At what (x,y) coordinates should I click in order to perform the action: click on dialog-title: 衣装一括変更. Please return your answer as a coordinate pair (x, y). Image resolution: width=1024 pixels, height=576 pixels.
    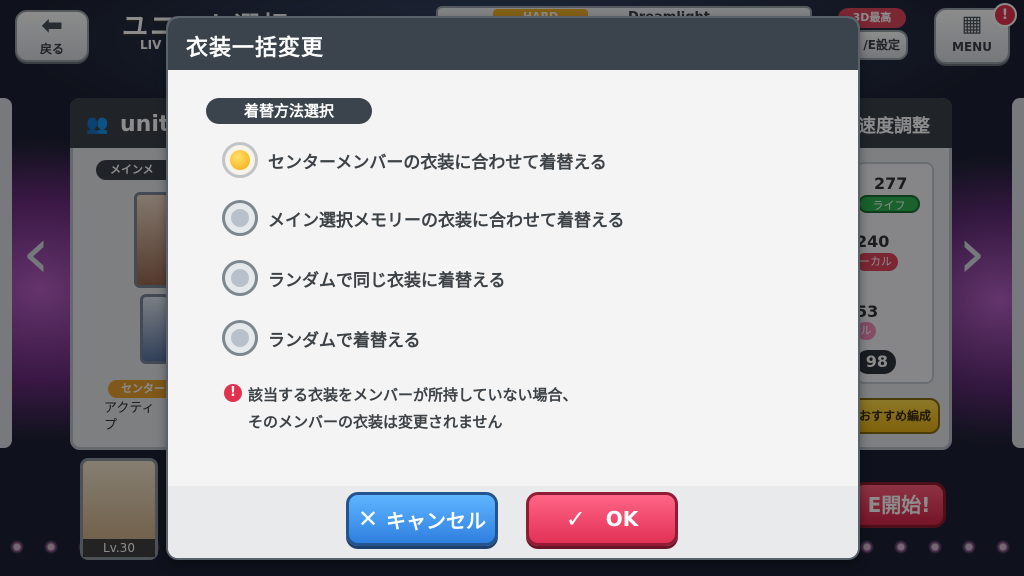
    Looking at the image, I should click on (255, 48).